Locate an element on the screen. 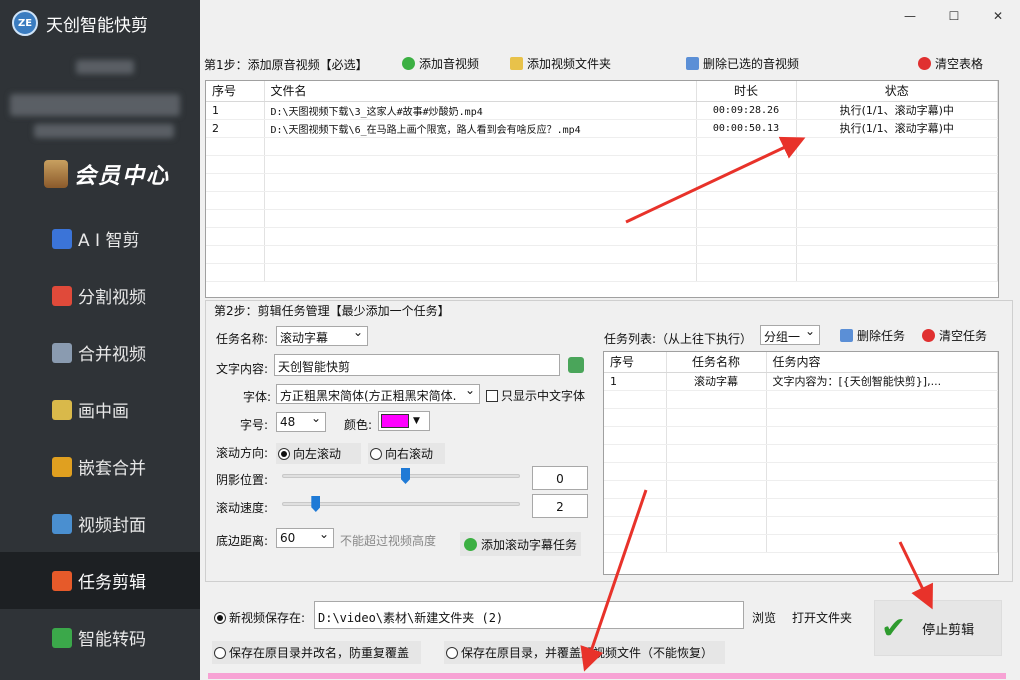 This screenshot has width=1020, height=680. task-col-no: 序号 is located at coordinates (635, 362).